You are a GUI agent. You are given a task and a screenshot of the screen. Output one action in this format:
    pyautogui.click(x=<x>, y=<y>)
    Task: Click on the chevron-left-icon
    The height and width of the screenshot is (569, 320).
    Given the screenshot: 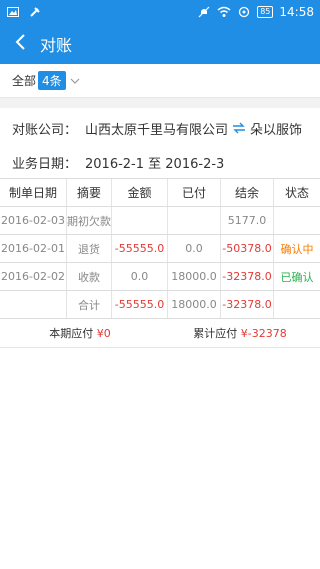 What is the action you would take?
    pyautogui.click(x=20, y=44)
    